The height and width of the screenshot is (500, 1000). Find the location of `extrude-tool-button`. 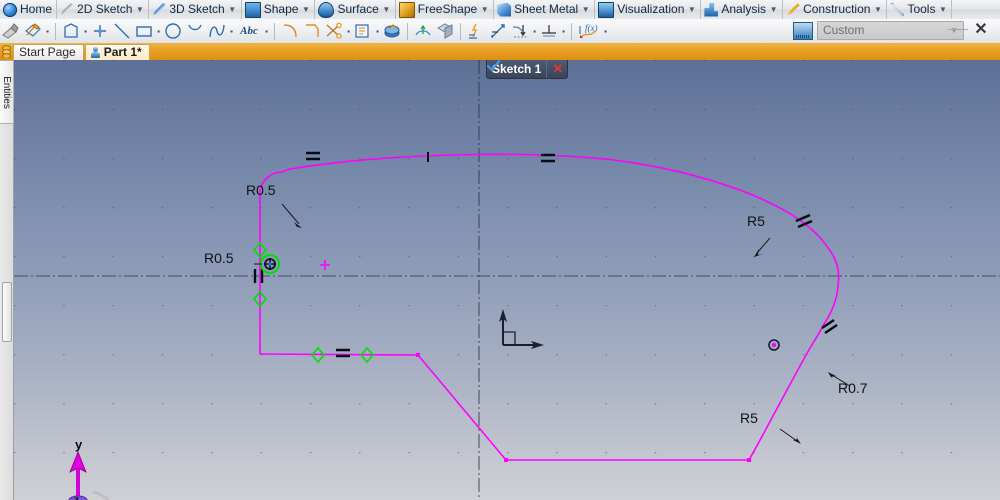

extrude-tool-button is located at coordinates (392, 31).